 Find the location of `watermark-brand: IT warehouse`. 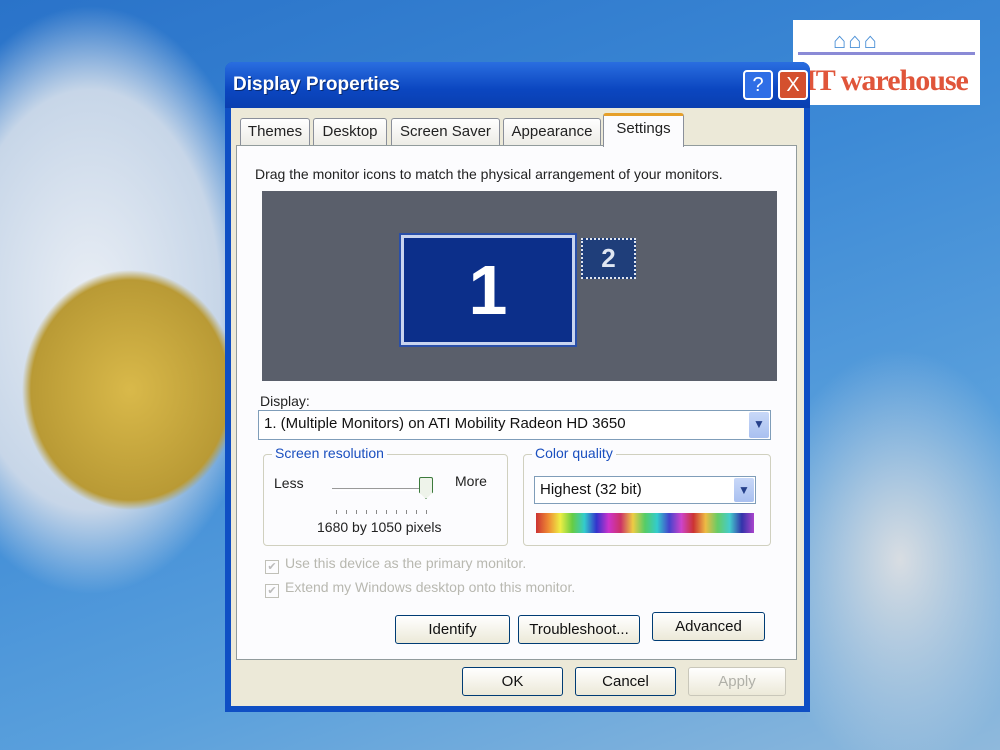

watermark-brand: IT warehouse is located at coordinates (887, 80).